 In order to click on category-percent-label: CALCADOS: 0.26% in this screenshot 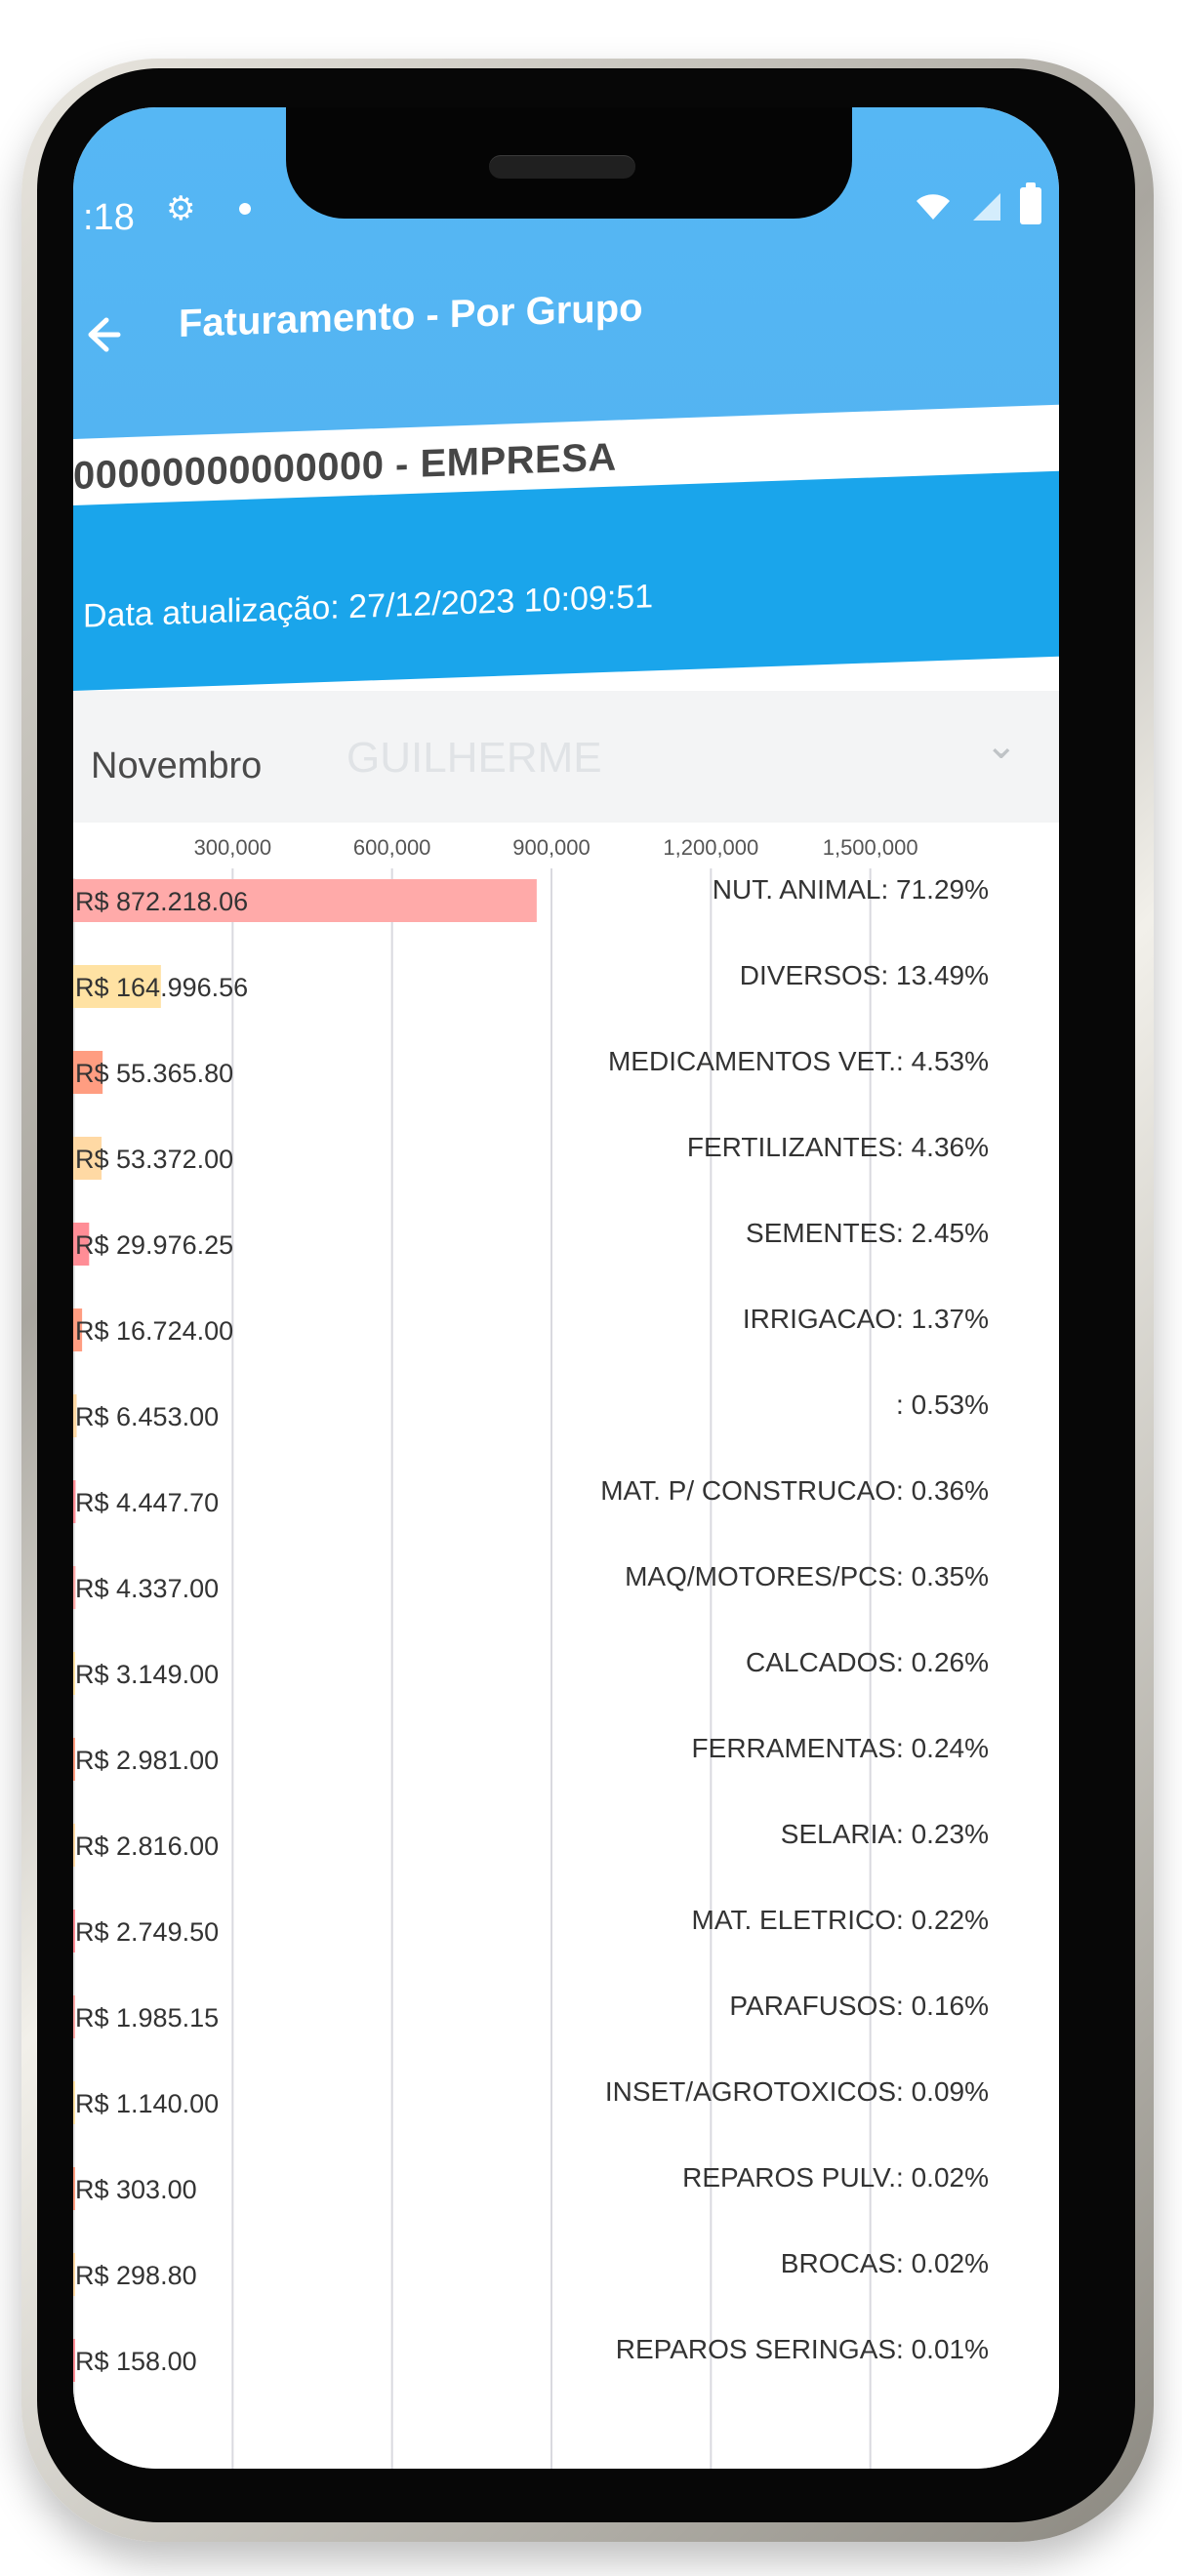, I will do `click(868, 1662)`.